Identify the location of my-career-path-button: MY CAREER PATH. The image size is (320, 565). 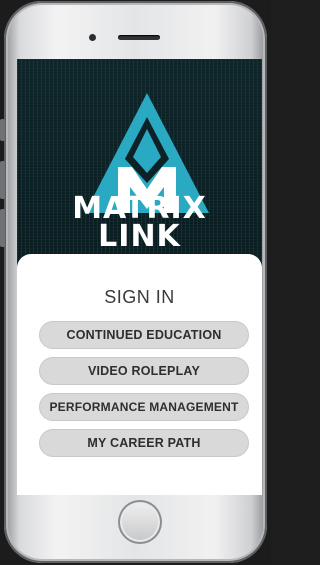
(144, 443).